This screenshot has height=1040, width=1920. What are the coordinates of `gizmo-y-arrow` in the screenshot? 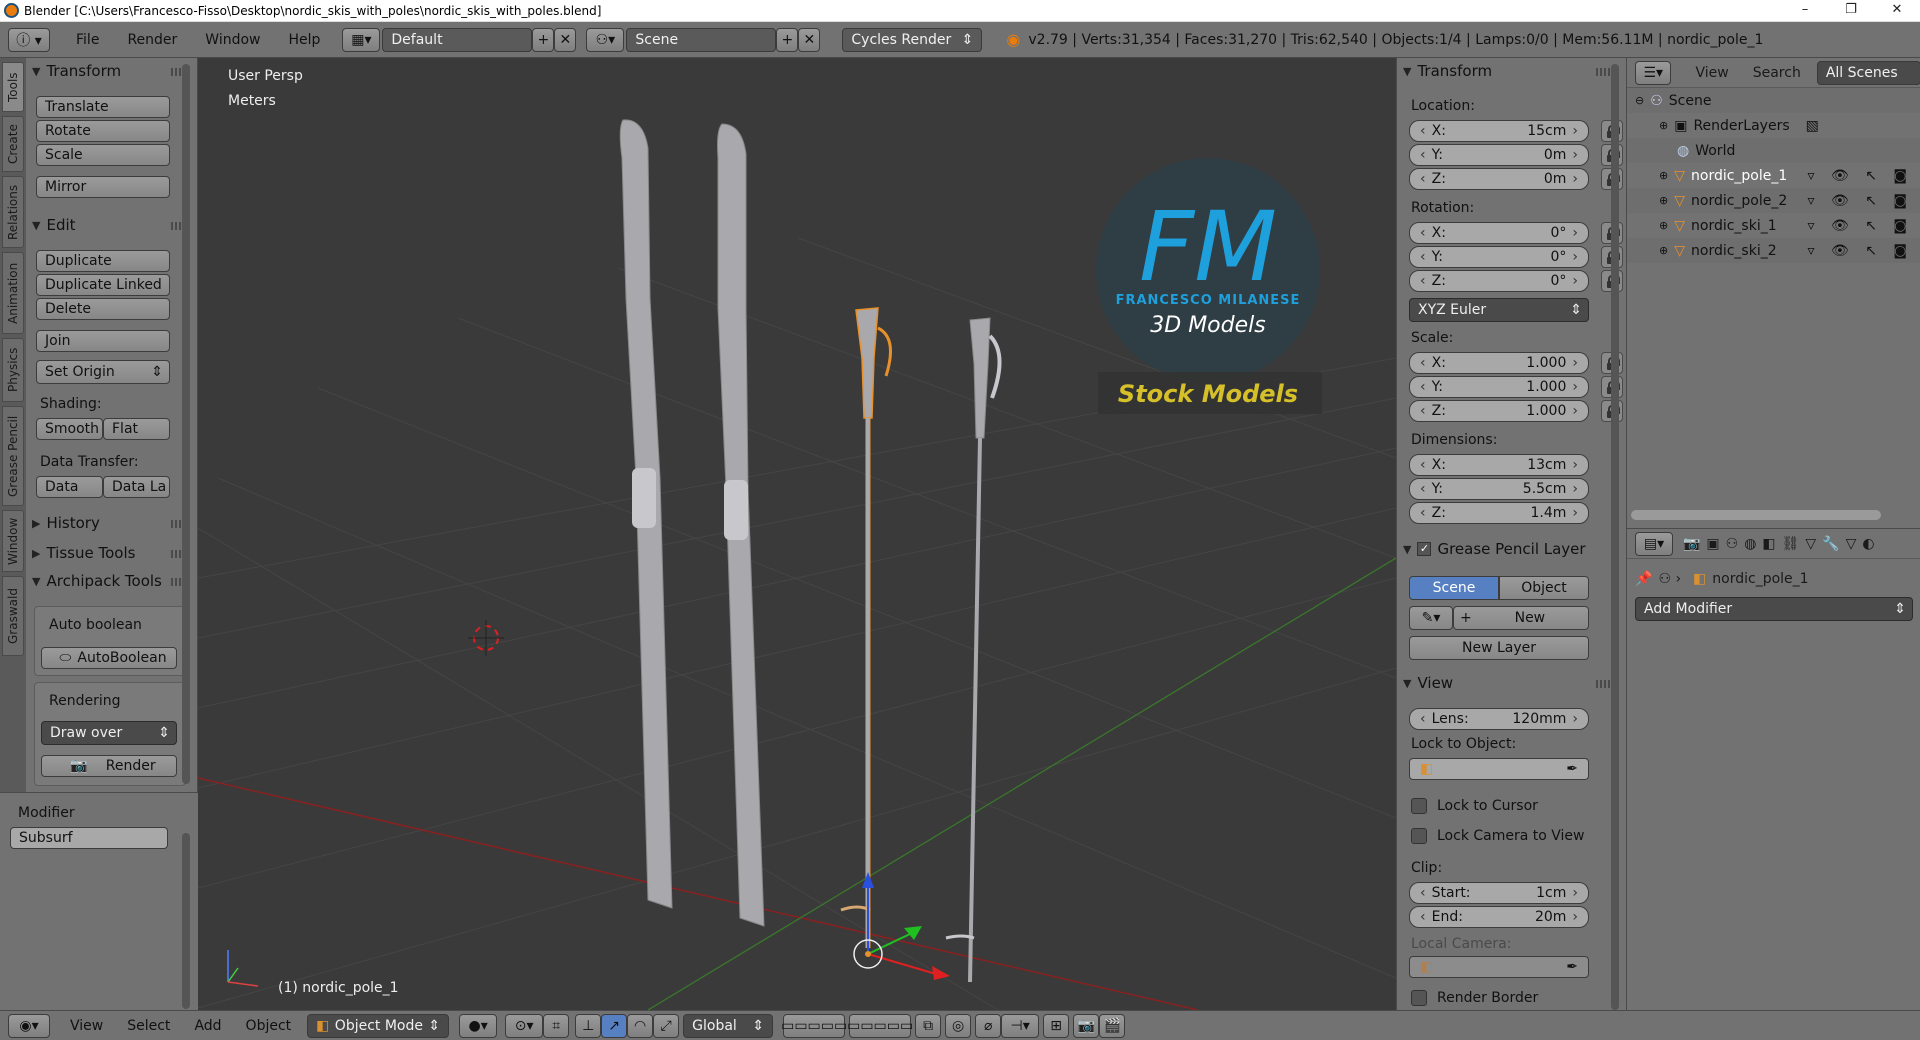 It's located at (889, 944).